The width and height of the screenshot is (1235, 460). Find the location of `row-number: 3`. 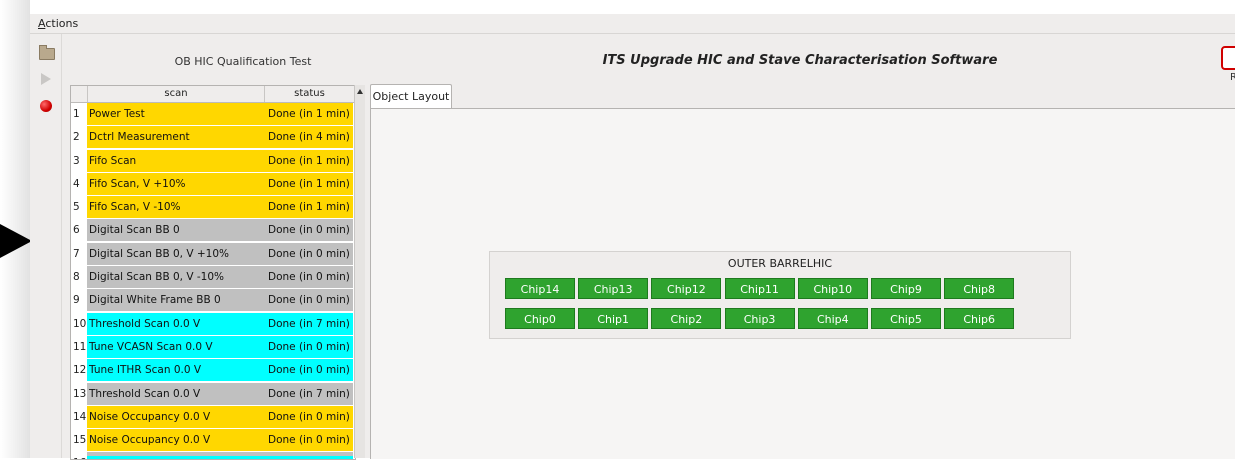

row-number: 3 is located at coordinates (79, 160).